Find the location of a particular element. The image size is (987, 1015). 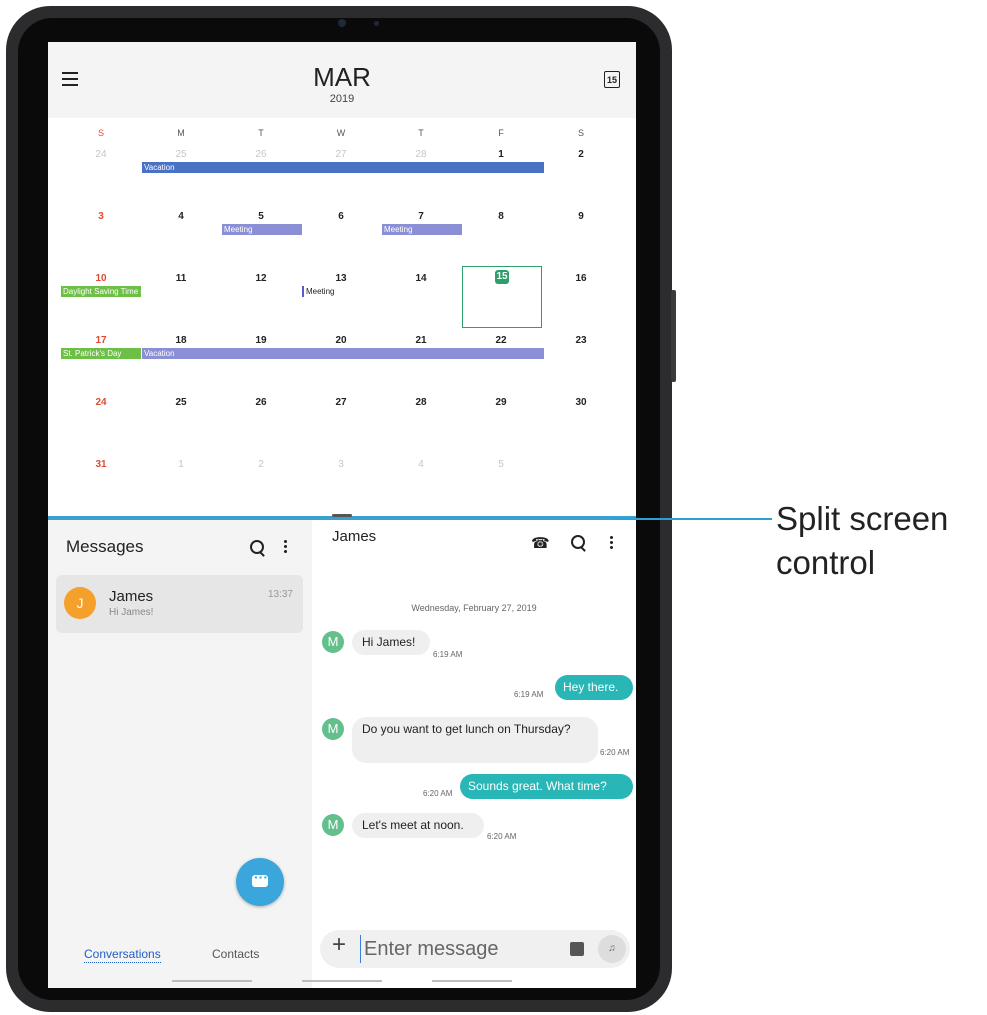

tab-contacts: Contacts is located at coordinates (235, 954).